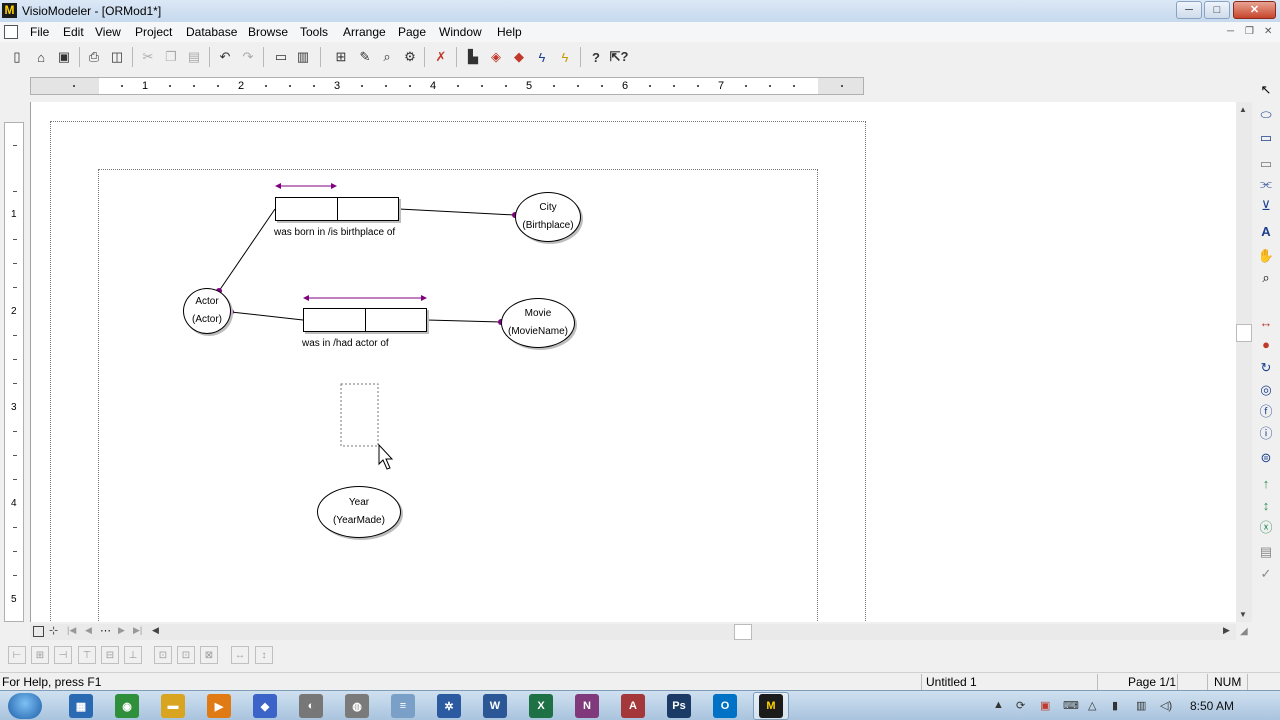 This screenshot has height=720, width=1280. Describe the element at coordinates (73, 32) in the screenshot. I see `menu-edit: Edit` at that location.